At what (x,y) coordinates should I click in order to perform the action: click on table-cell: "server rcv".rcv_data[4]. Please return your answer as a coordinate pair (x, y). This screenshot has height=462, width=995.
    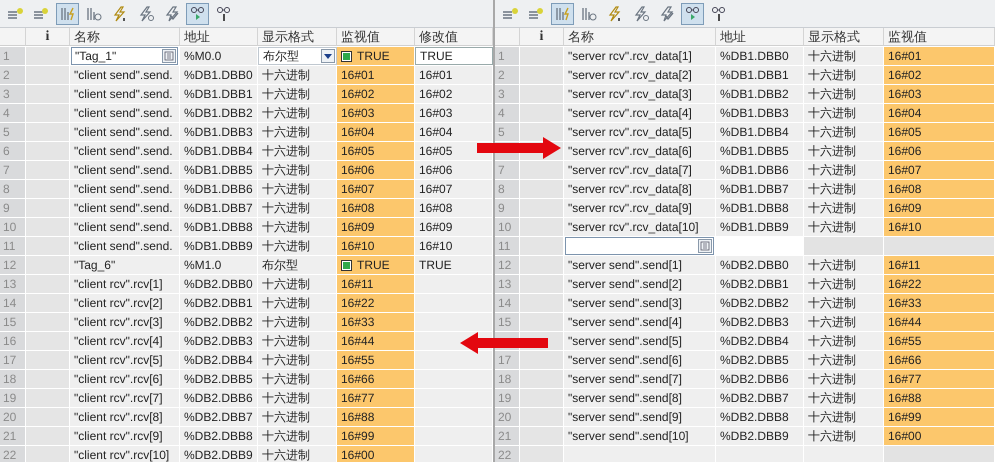
    Looking at the image, I should click on (640, 113).